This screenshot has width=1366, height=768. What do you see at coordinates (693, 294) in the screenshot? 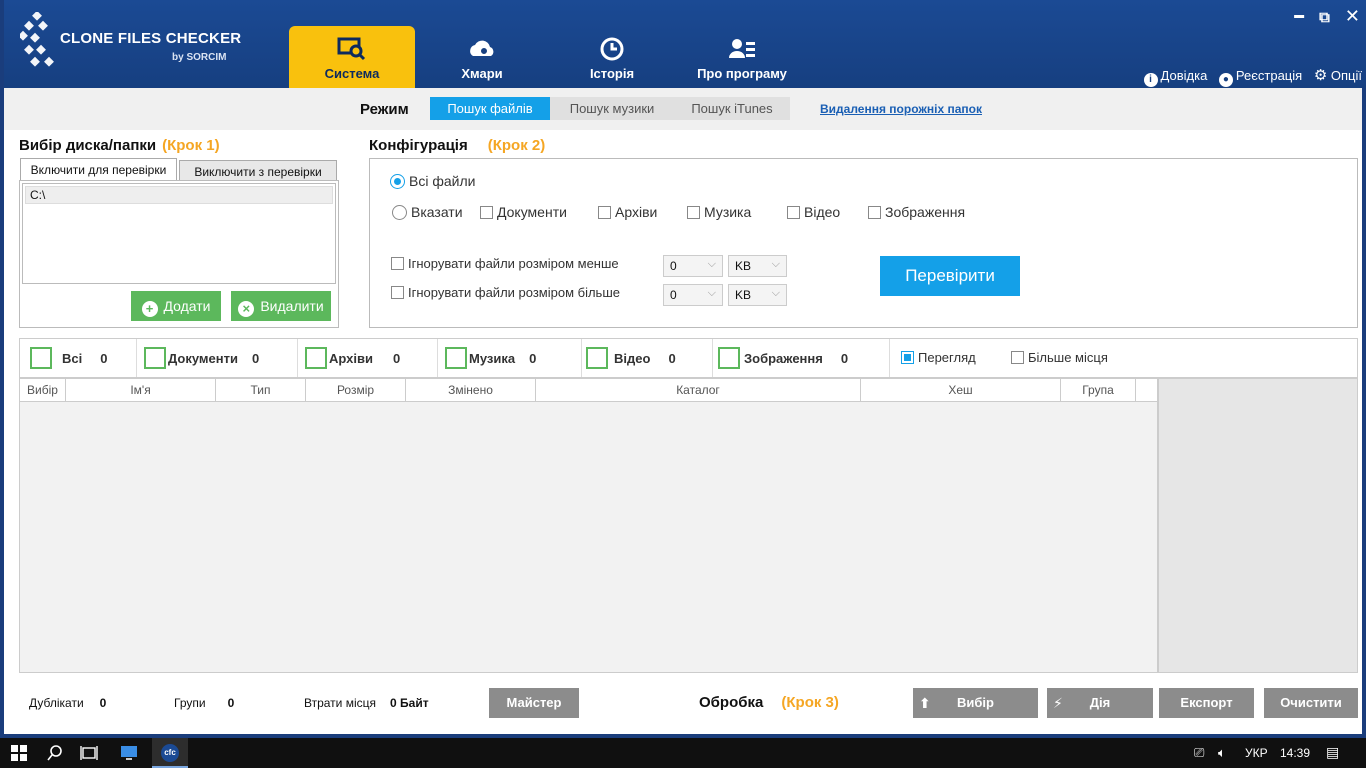
I see `max-size-select: 0` at bounding box center [693, 294].